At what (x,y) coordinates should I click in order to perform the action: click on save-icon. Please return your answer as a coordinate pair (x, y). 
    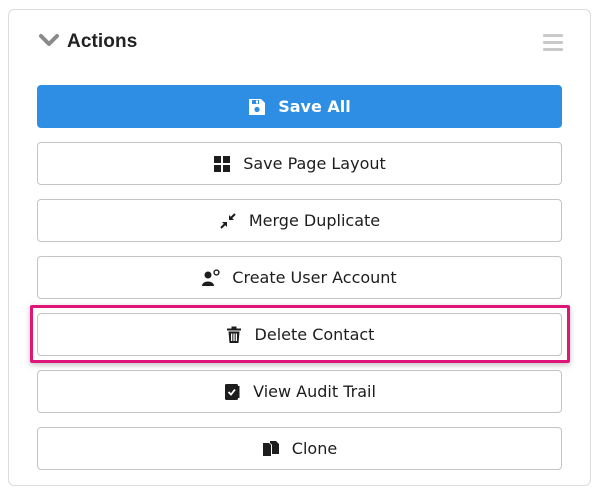
    Looking at the image, I should click on (257, 107).